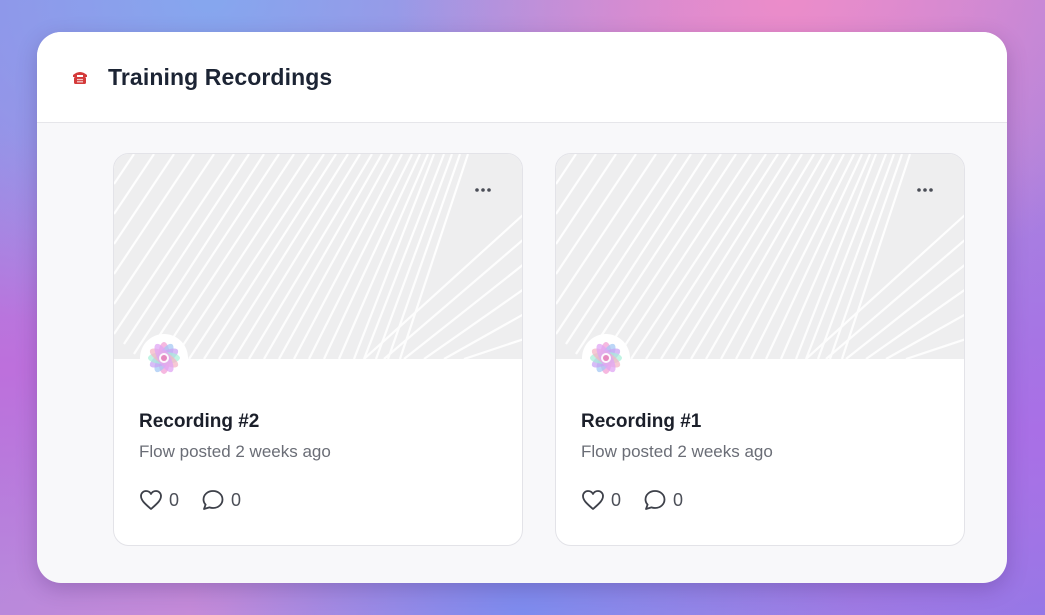 The image size is (1045, 615). I want to click on panel-header: Training Recordings, so click(522, 77).